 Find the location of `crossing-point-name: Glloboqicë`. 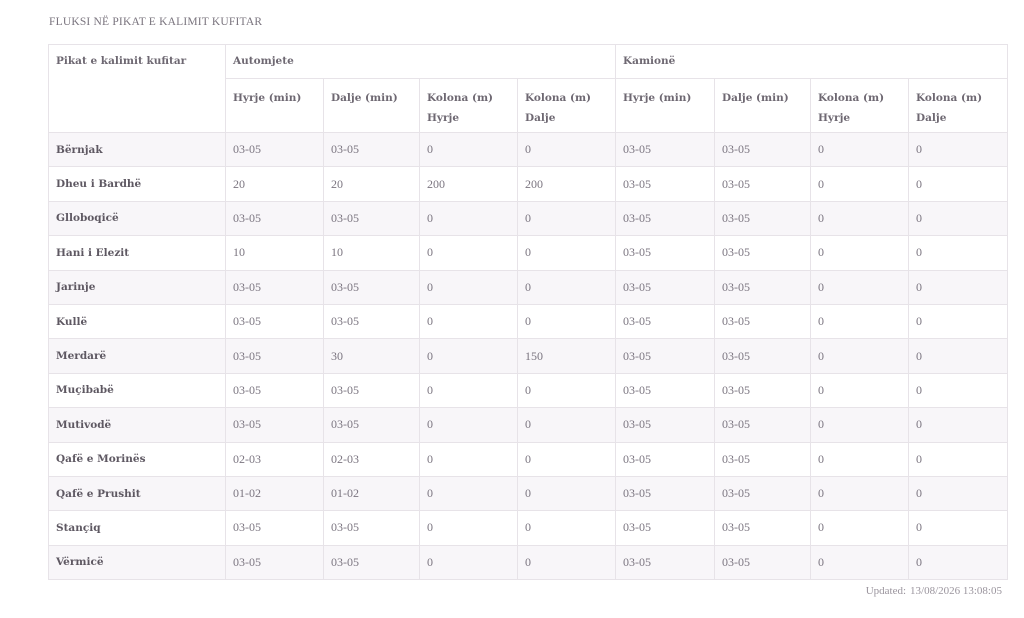

crossing-point-name: Glloboqicë is located at coordinates (137, 218).